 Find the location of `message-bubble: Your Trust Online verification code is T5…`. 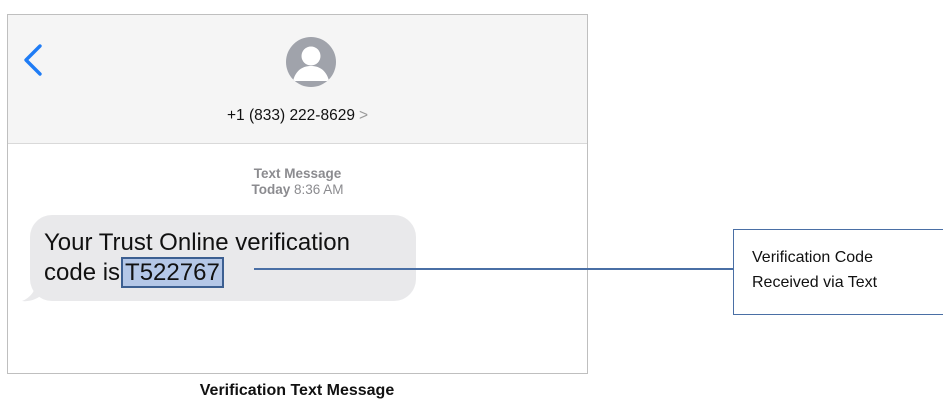

message-bubble: Your Trust Online verification code is T5… is located at coordinates (223, 258).